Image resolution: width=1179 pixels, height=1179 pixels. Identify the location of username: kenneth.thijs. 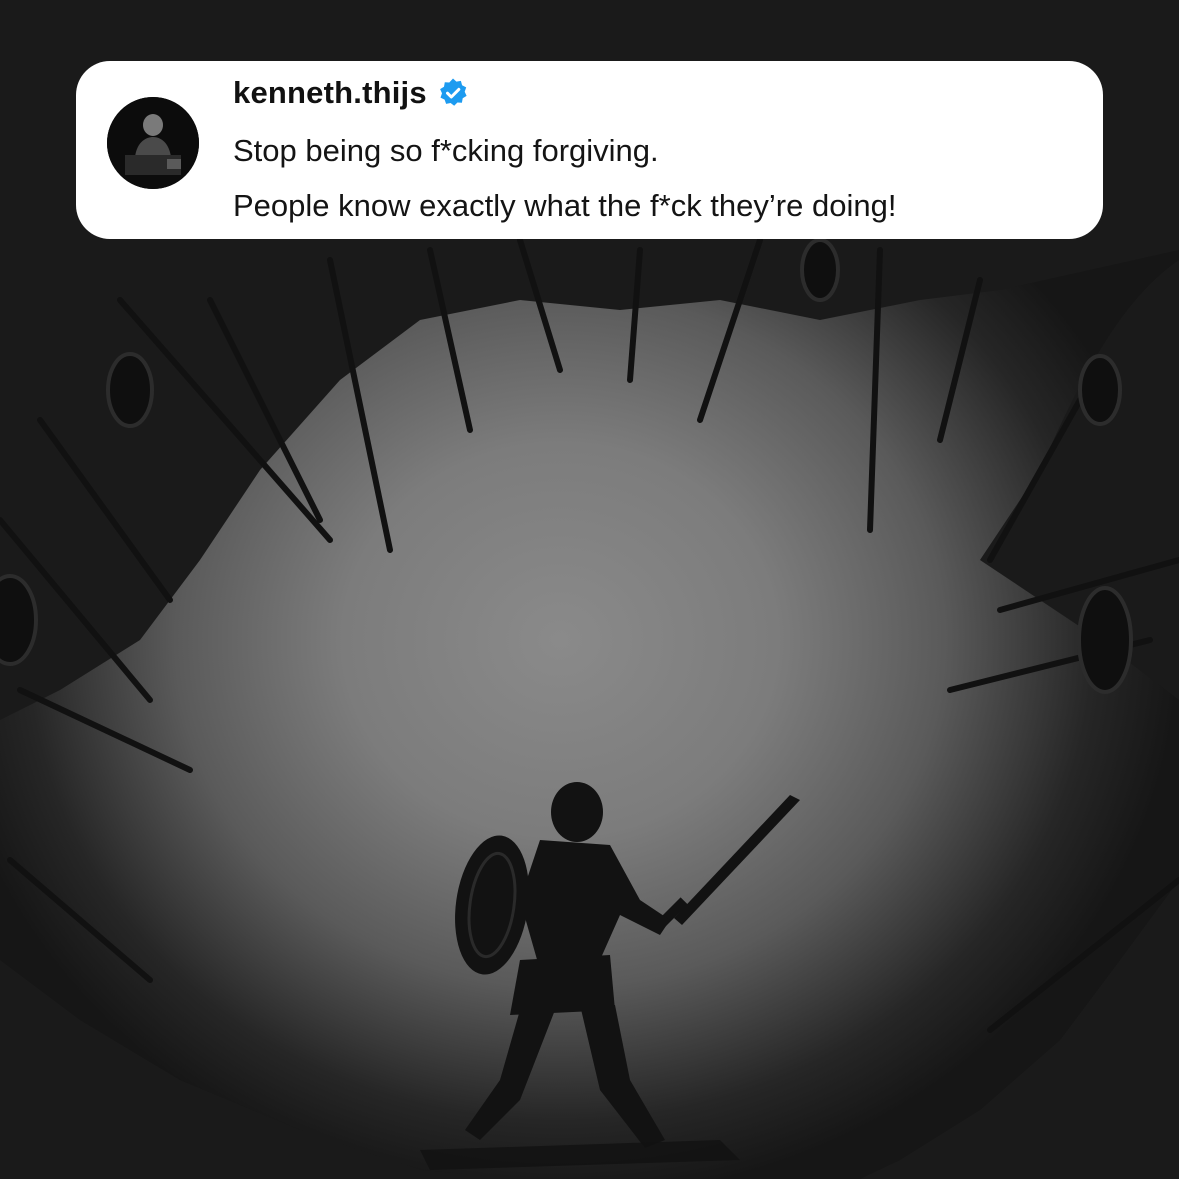
(330, 93).